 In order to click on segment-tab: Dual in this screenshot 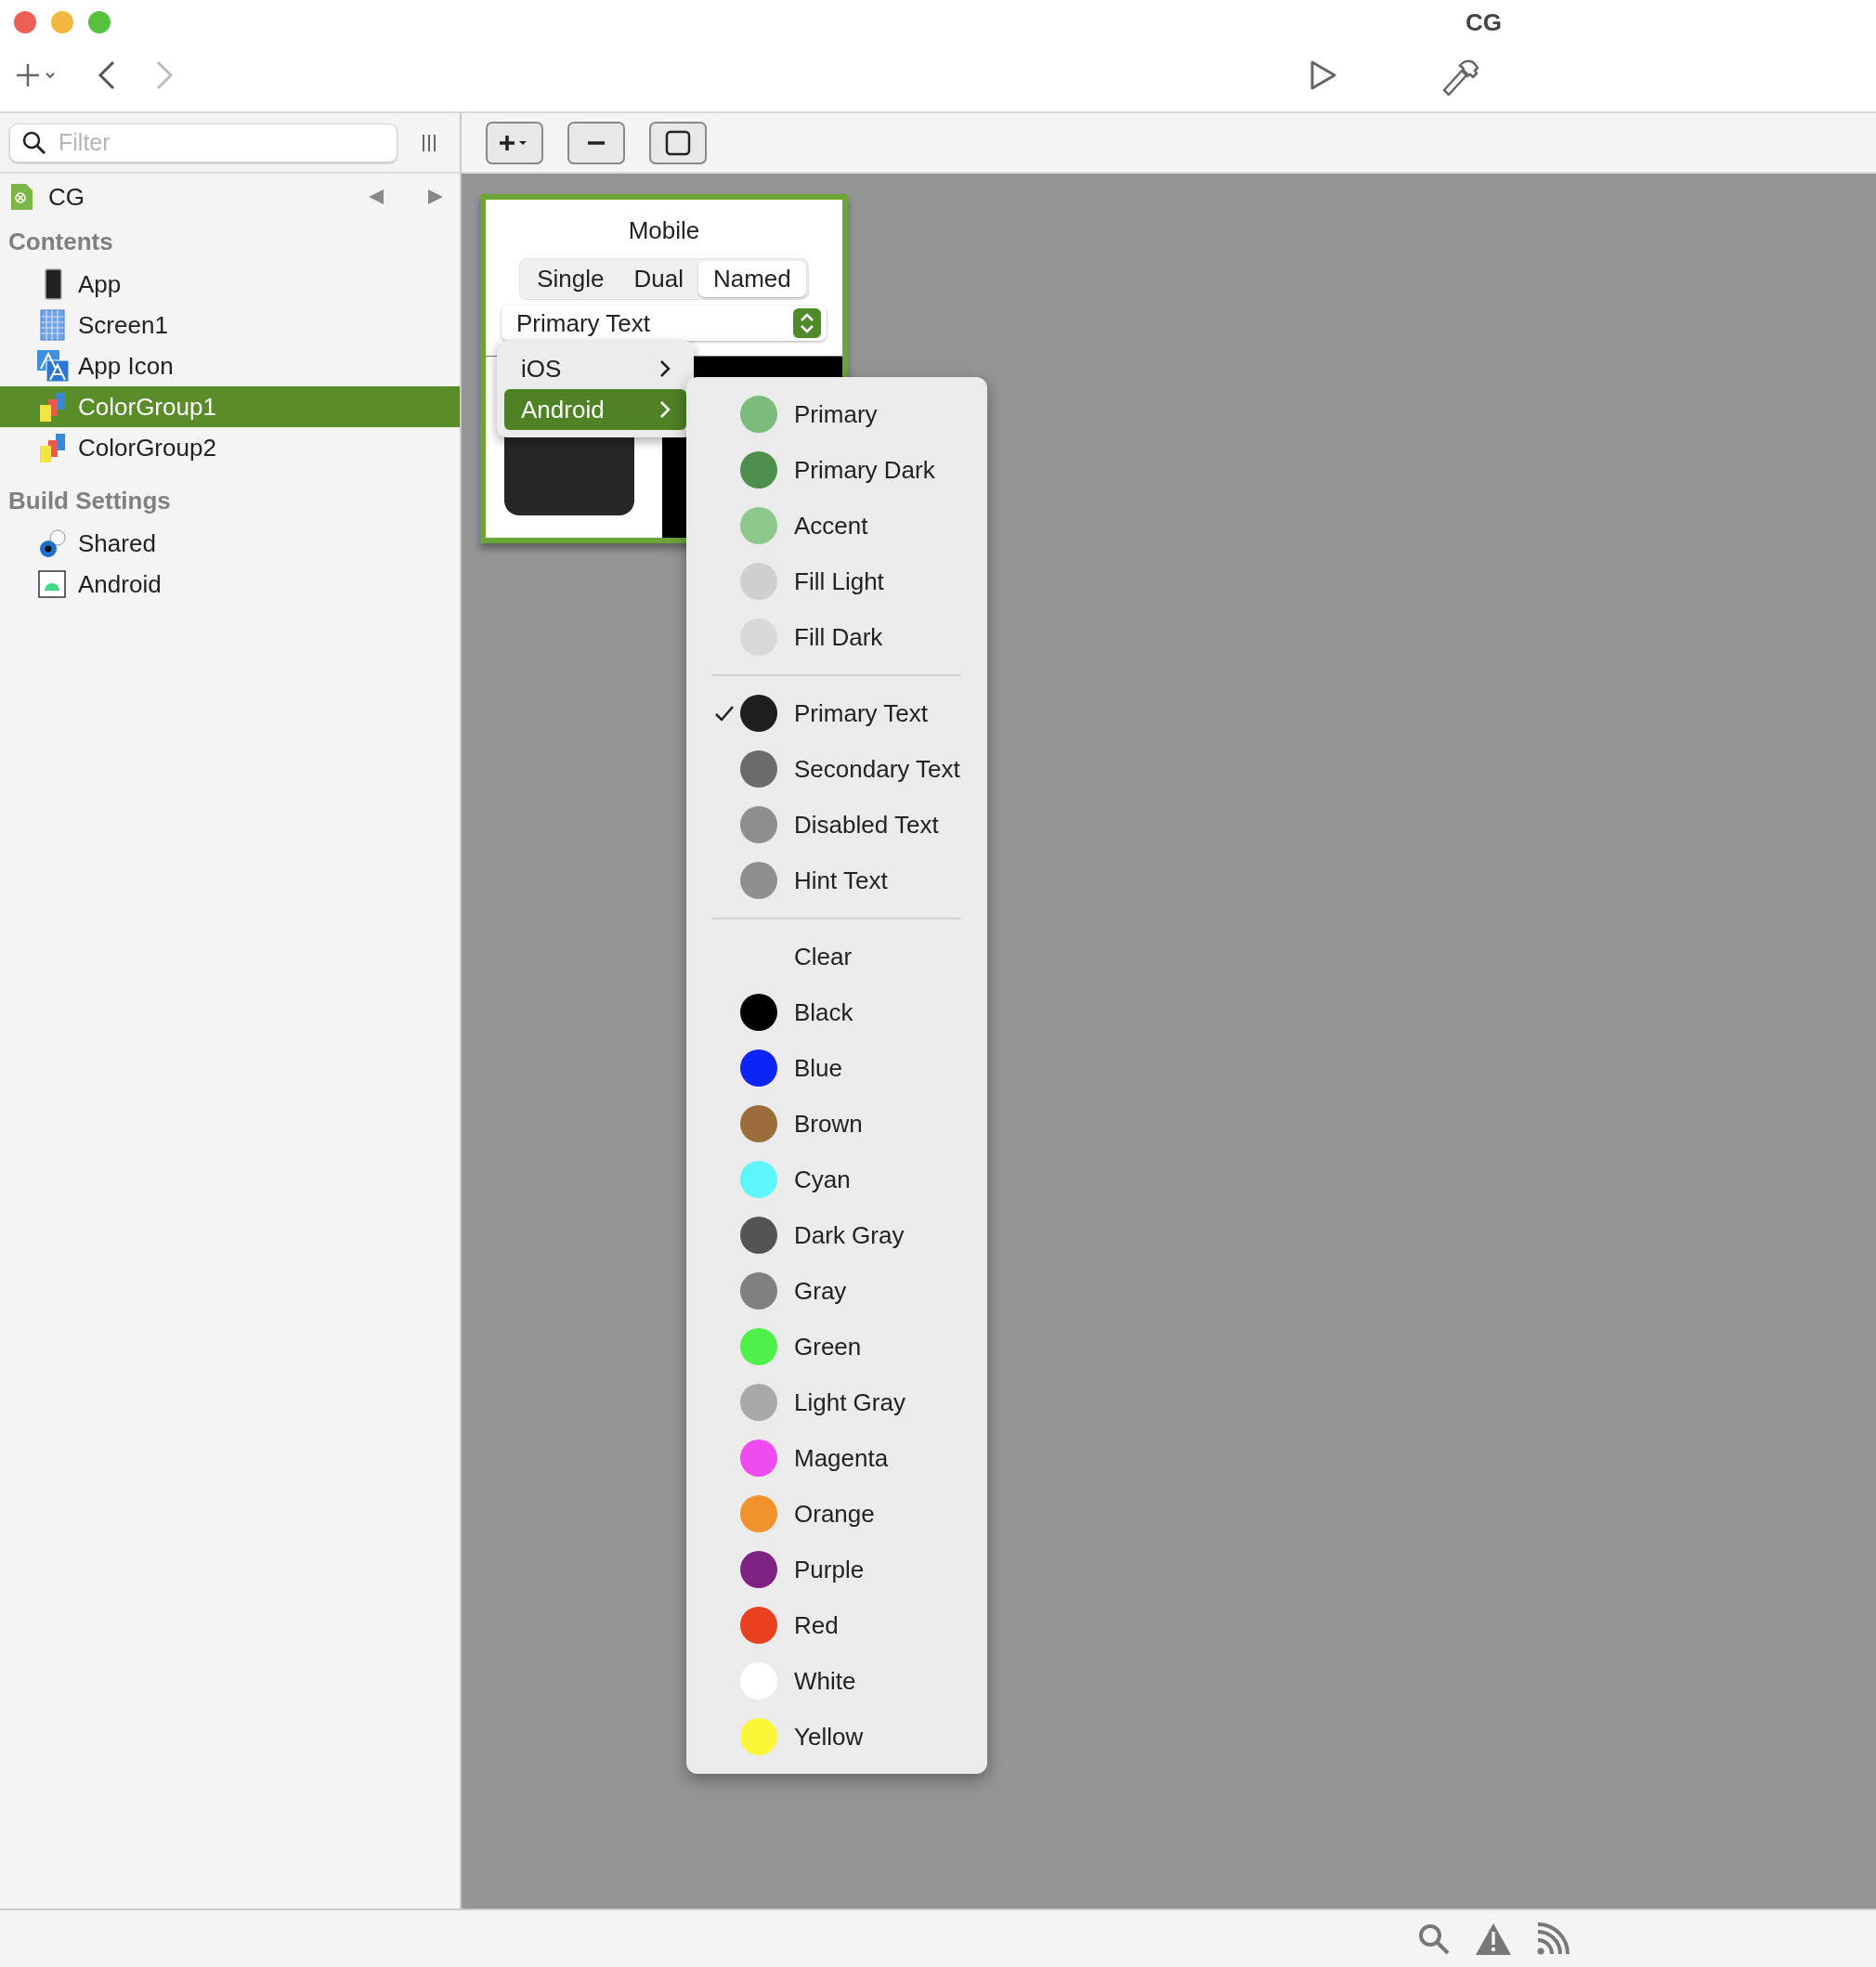, I will do `click(658, 279)`.